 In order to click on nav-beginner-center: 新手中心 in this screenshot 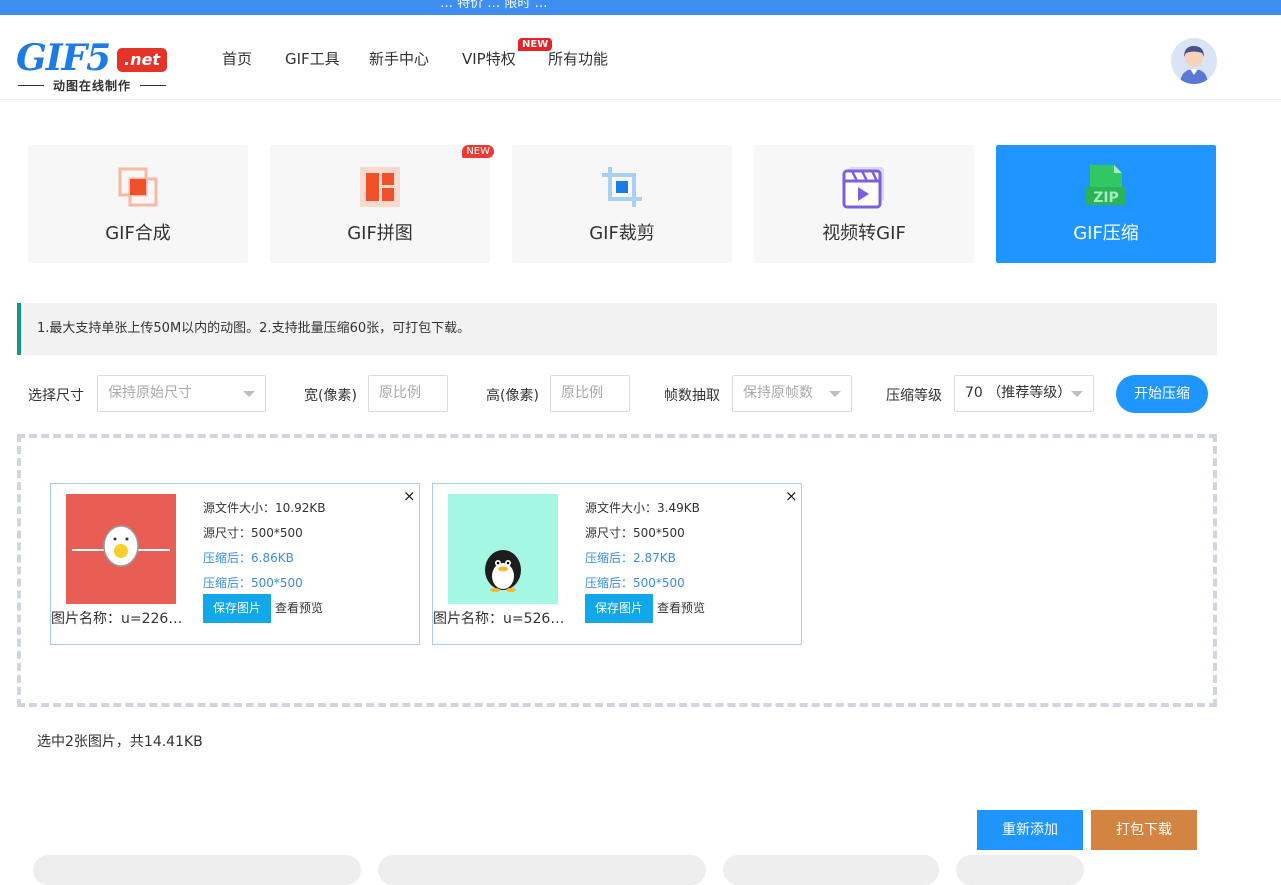, I will do `click(399, 58)`.